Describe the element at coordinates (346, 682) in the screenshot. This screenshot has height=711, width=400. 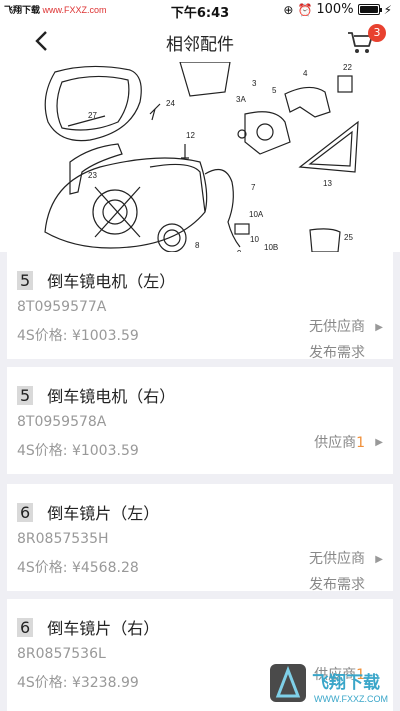
I see `watermark-brand-text: 飞翔下载` at that location.